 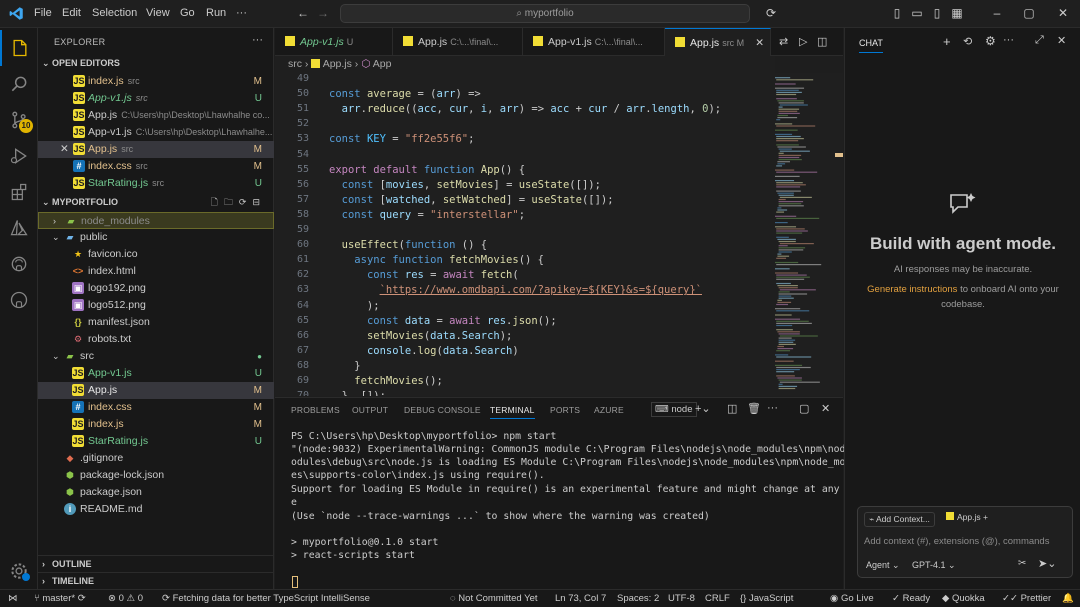 What do you see at coordinates (156, 509) in the screenshot?
I see `tree-file: i README.md` at bounding box center [156, 509].